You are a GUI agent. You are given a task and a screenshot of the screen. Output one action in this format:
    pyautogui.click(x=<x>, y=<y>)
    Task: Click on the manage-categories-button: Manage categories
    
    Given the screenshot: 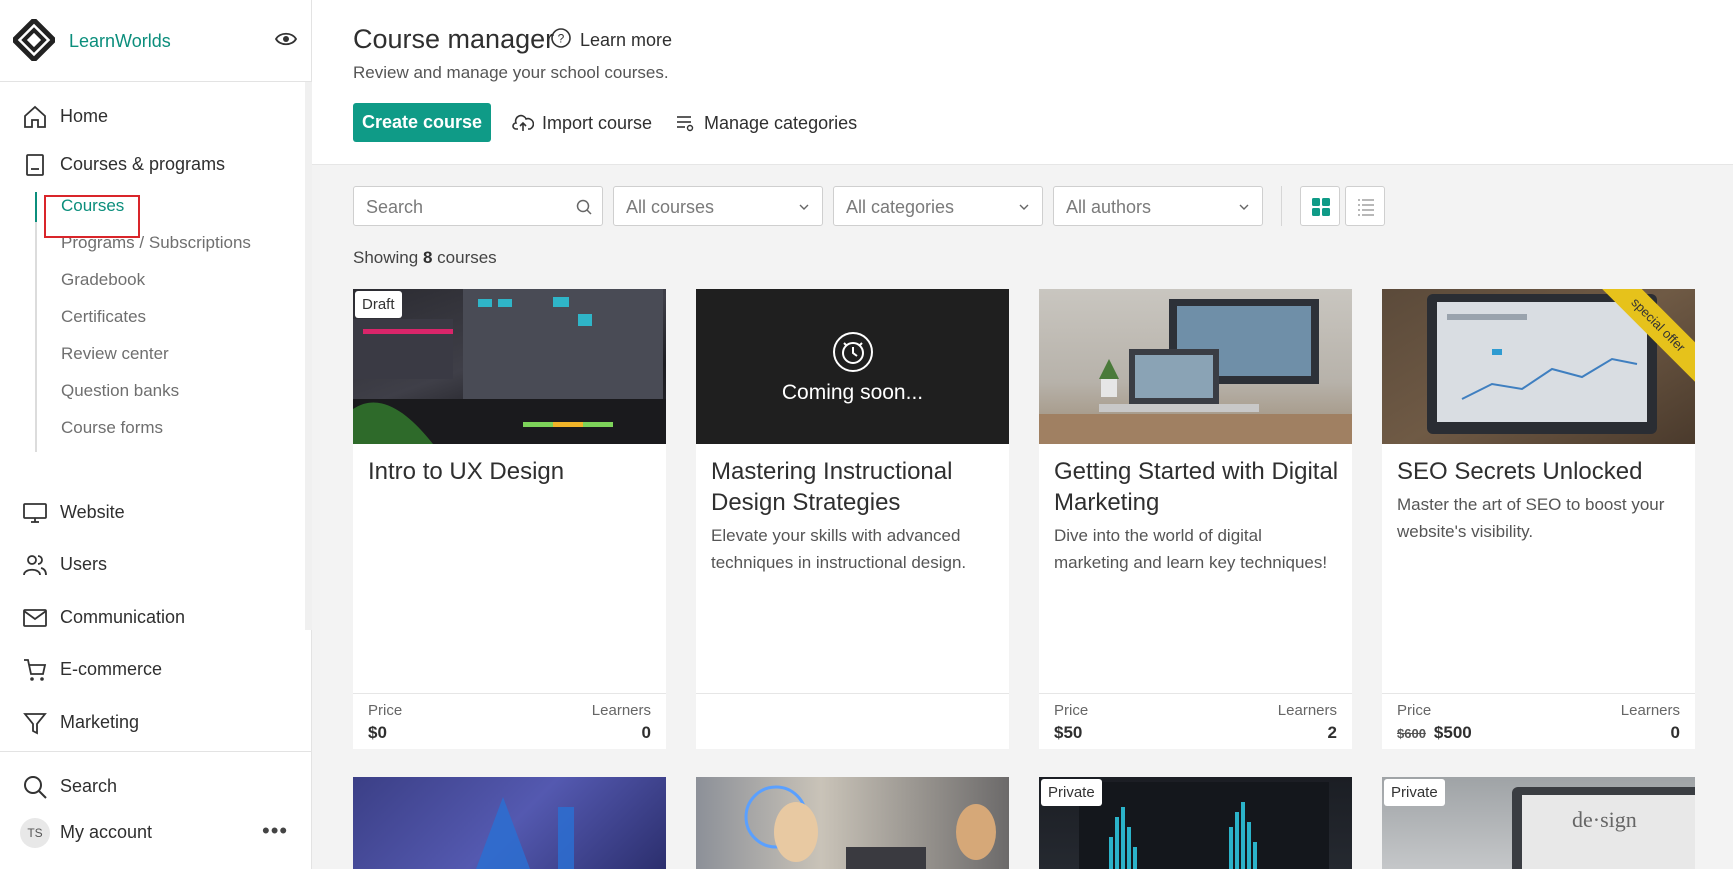 What is the action you would take?
    pyautogui.click(x=769, y=122)
    